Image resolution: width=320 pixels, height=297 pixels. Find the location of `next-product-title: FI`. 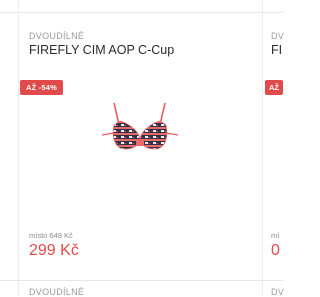

next-product-title: FI is located at coordinates (276, 50).